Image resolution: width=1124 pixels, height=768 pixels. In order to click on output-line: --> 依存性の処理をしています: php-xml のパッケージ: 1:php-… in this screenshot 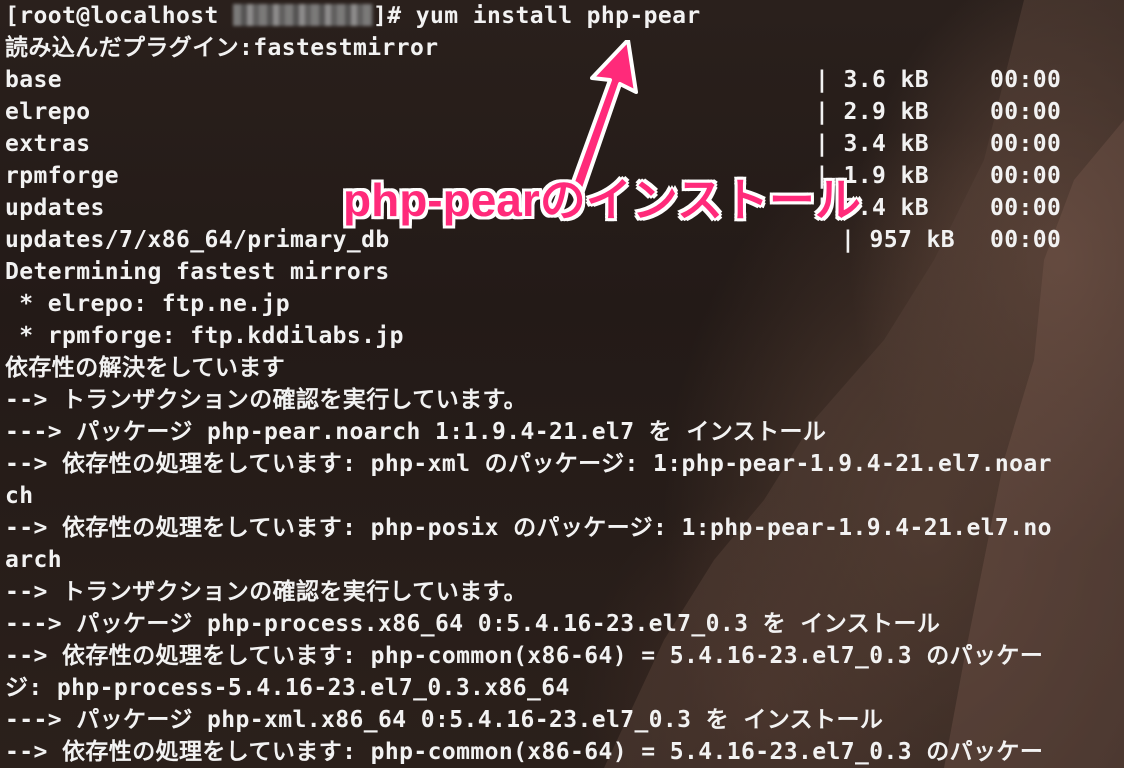, I will do `click(528, 464)`.